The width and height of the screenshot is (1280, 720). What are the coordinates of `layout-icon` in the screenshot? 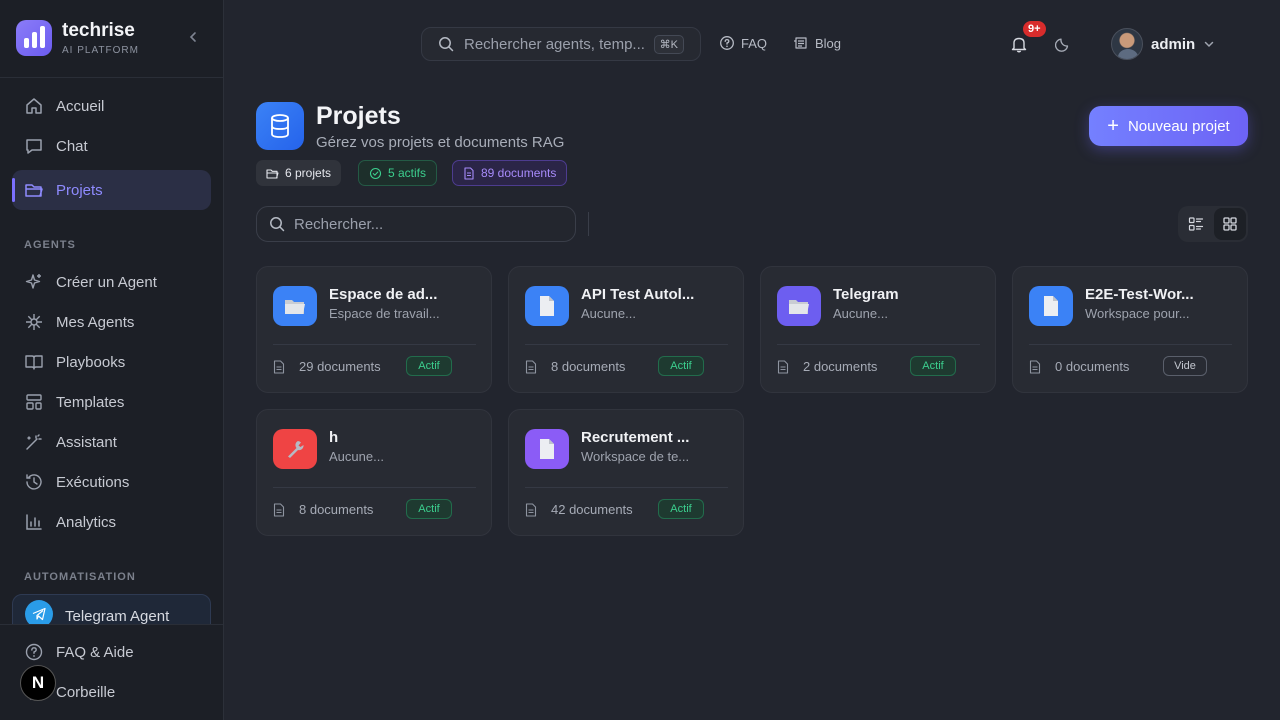 It's located at (34, 402).